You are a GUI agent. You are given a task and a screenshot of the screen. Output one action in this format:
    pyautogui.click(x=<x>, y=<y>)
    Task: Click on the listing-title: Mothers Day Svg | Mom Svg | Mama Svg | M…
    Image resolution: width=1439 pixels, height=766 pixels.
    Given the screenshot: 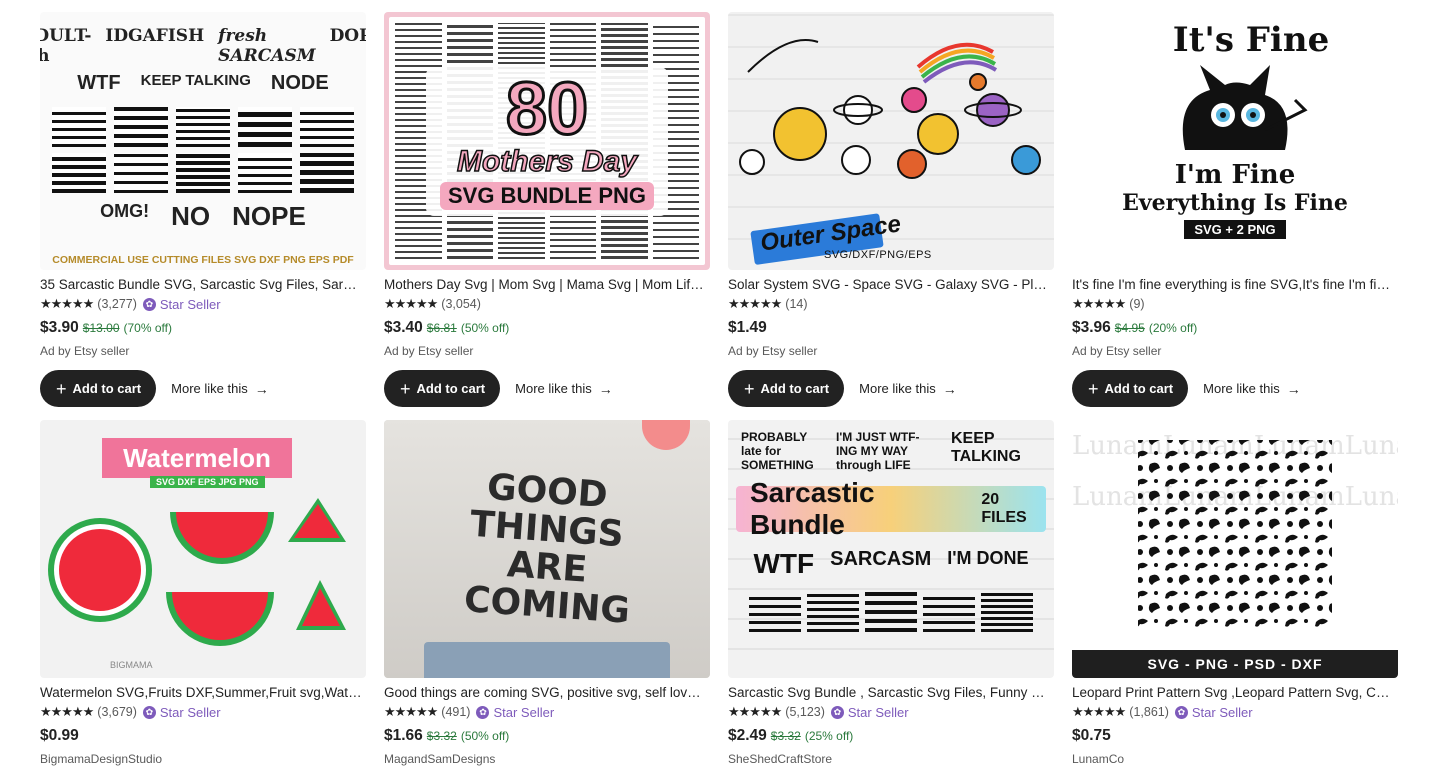 What is the action you would take?
    pyautogui.click(x=545, y=284)
    